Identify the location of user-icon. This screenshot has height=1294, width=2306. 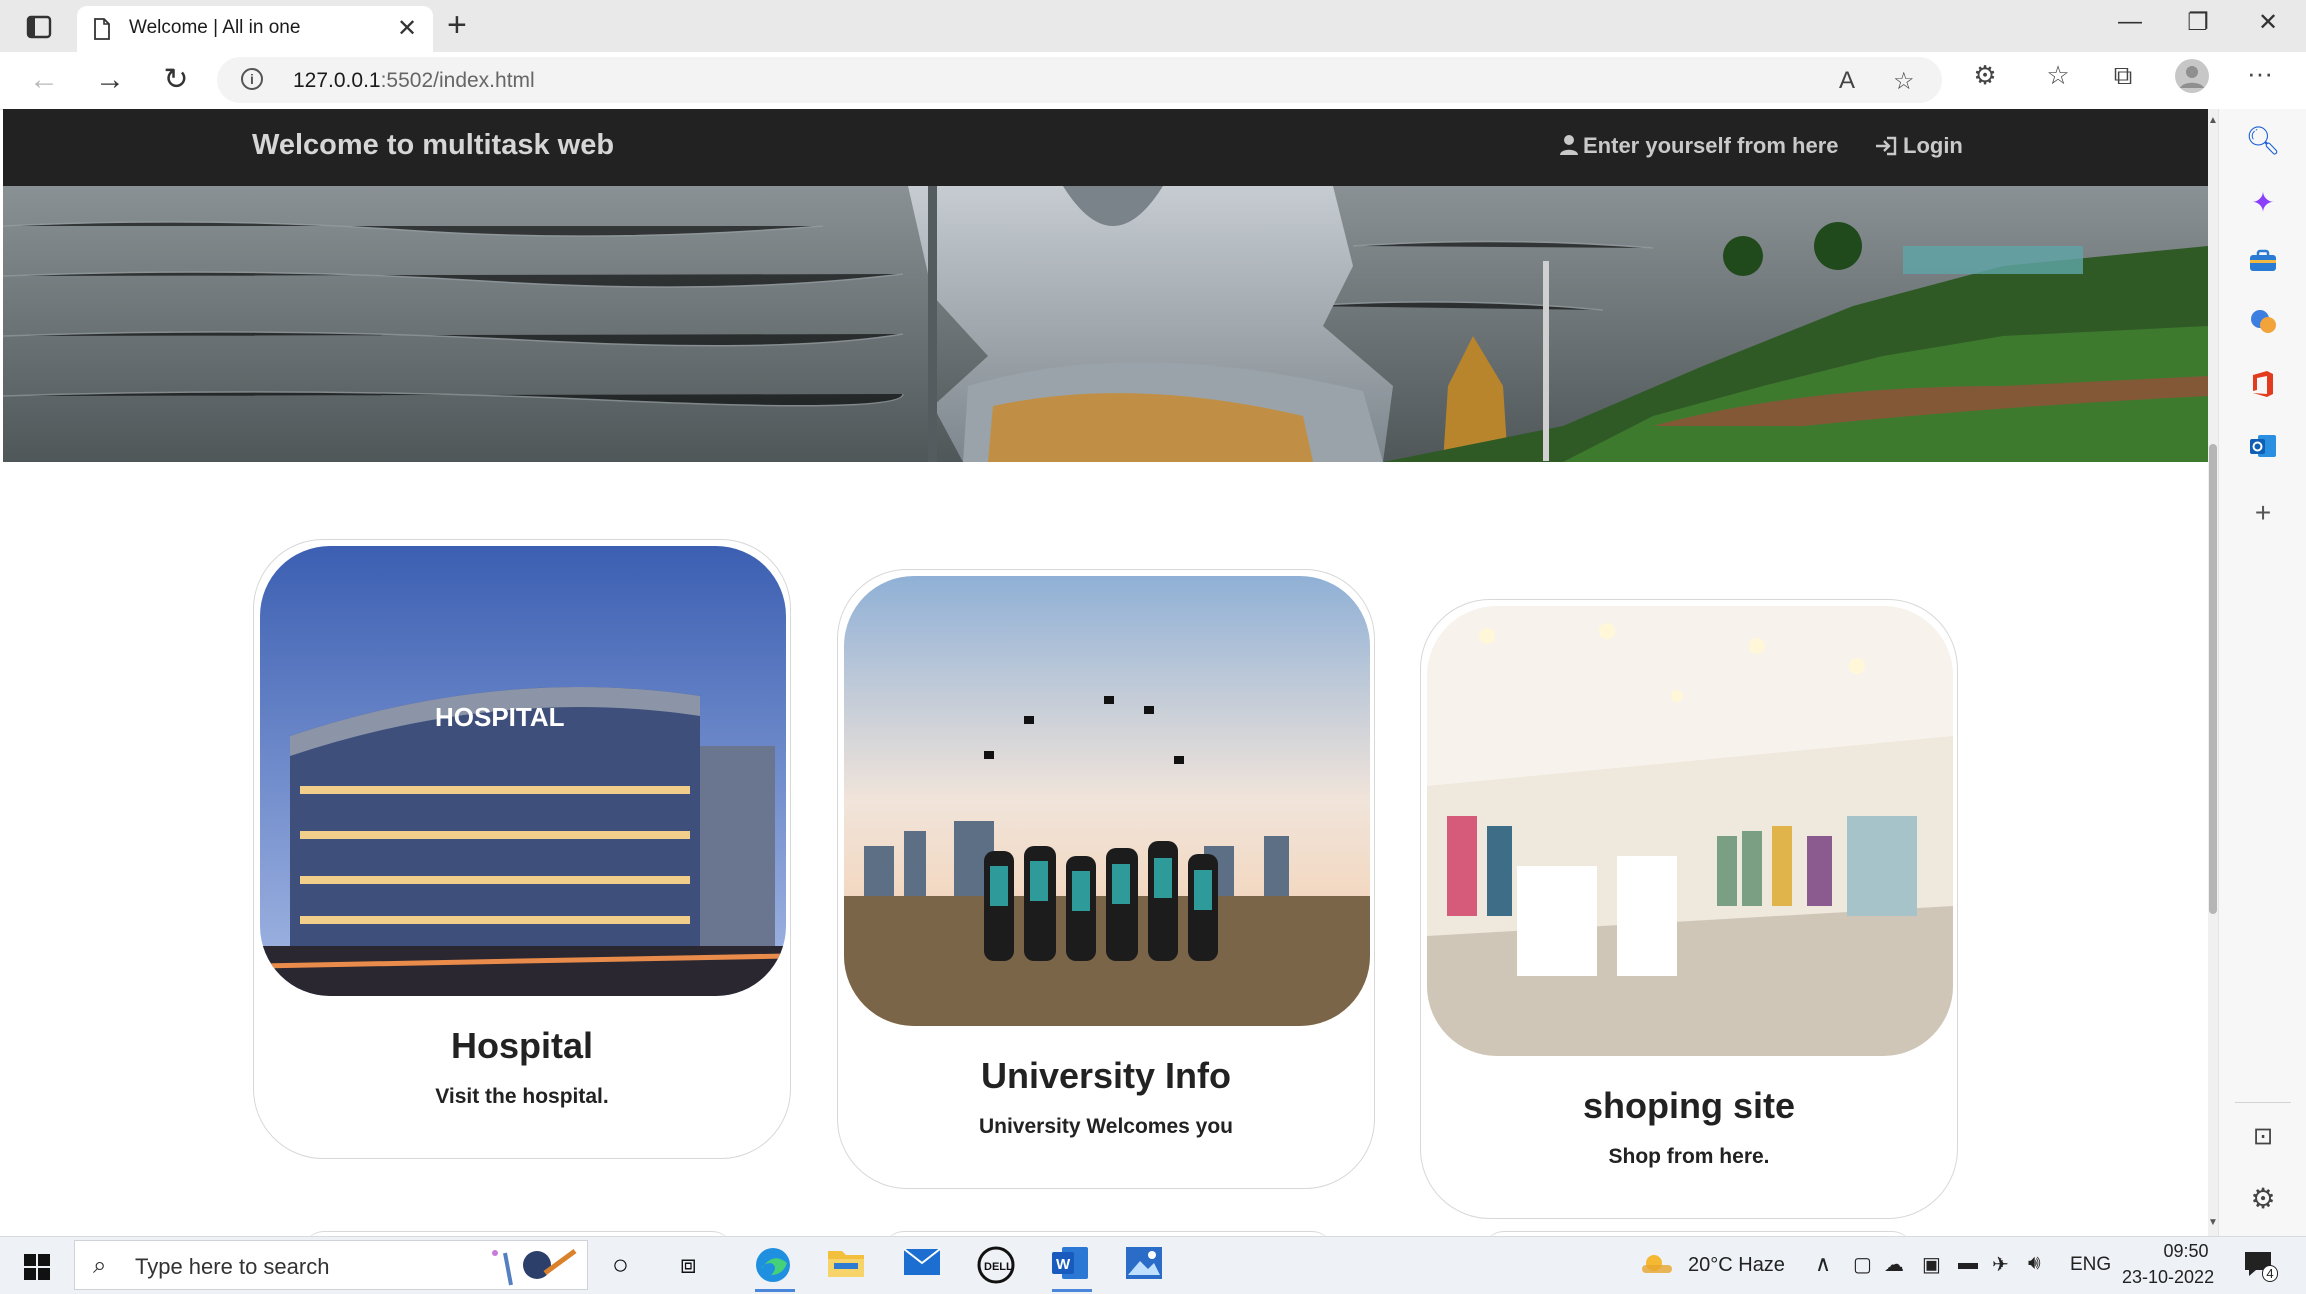
(1569, 145).